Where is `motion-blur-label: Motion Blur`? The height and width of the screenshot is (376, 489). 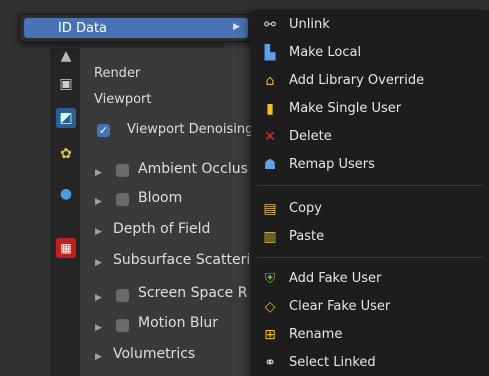 motion-blur-label: Motion Blur is located at coordinates (178, 323).